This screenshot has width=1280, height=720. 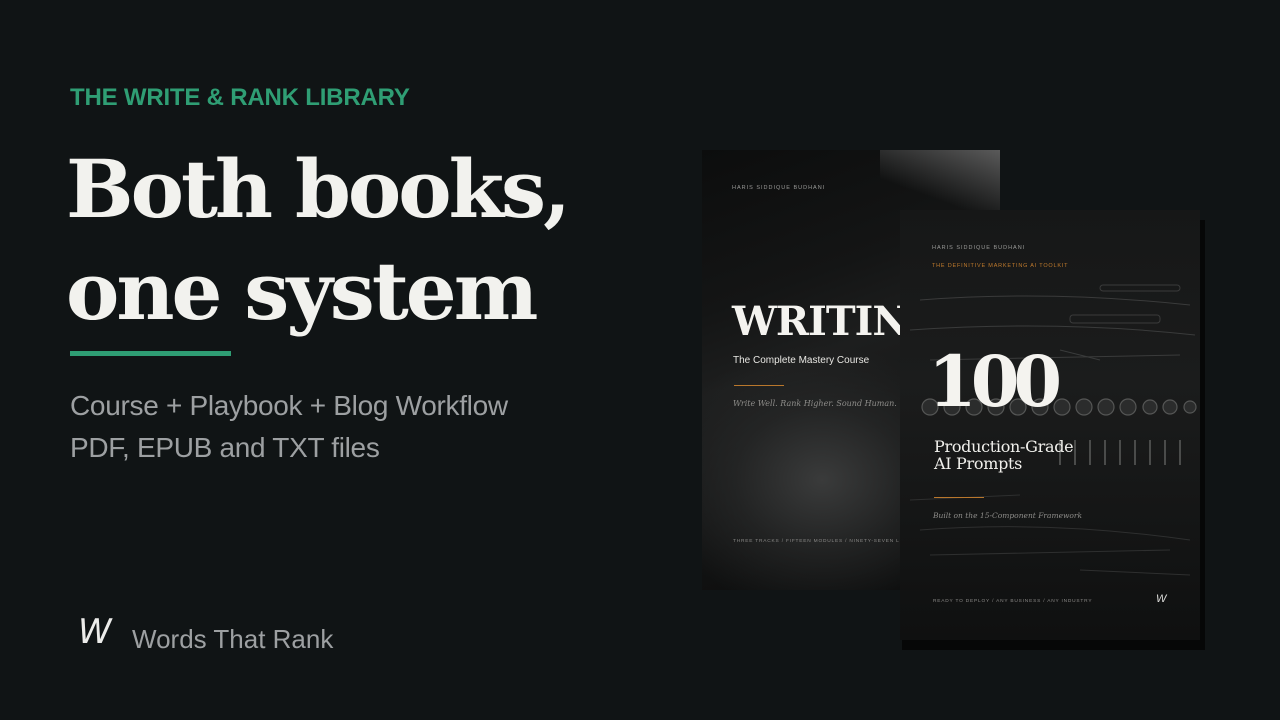 What do you see at coordinates (95, 632) in the screenshot?
I see `brand-logo-icon: W` at bounding box center [95, 632].